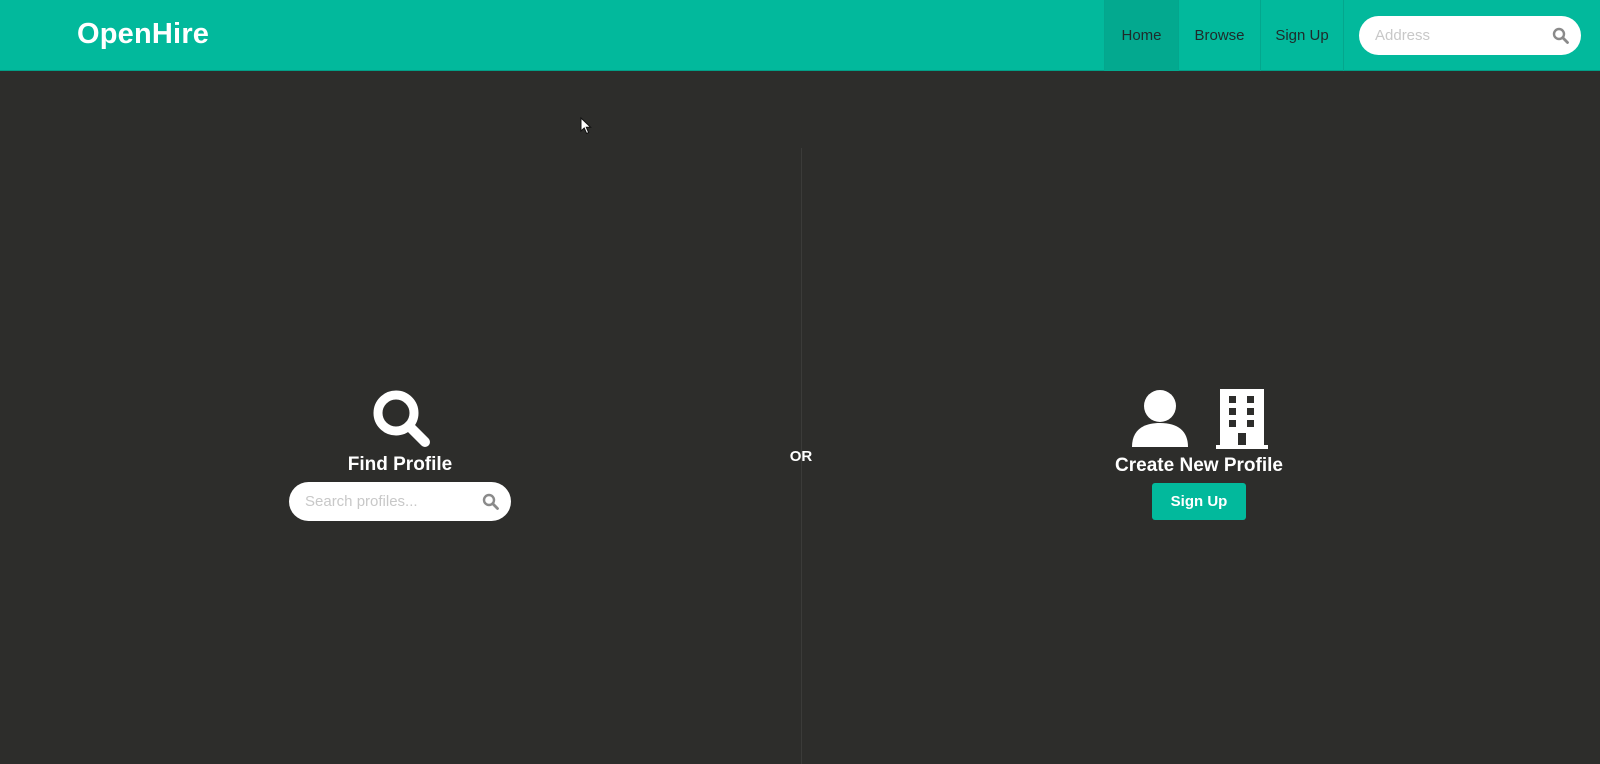 Image resolution: width=1600 pixels, height=764 pixels. What do you see at coordinates (800, 35) in the screenshot?
I see `navbar: OpenHire Home Browse Sign Up` at bounding box center [800, 35].